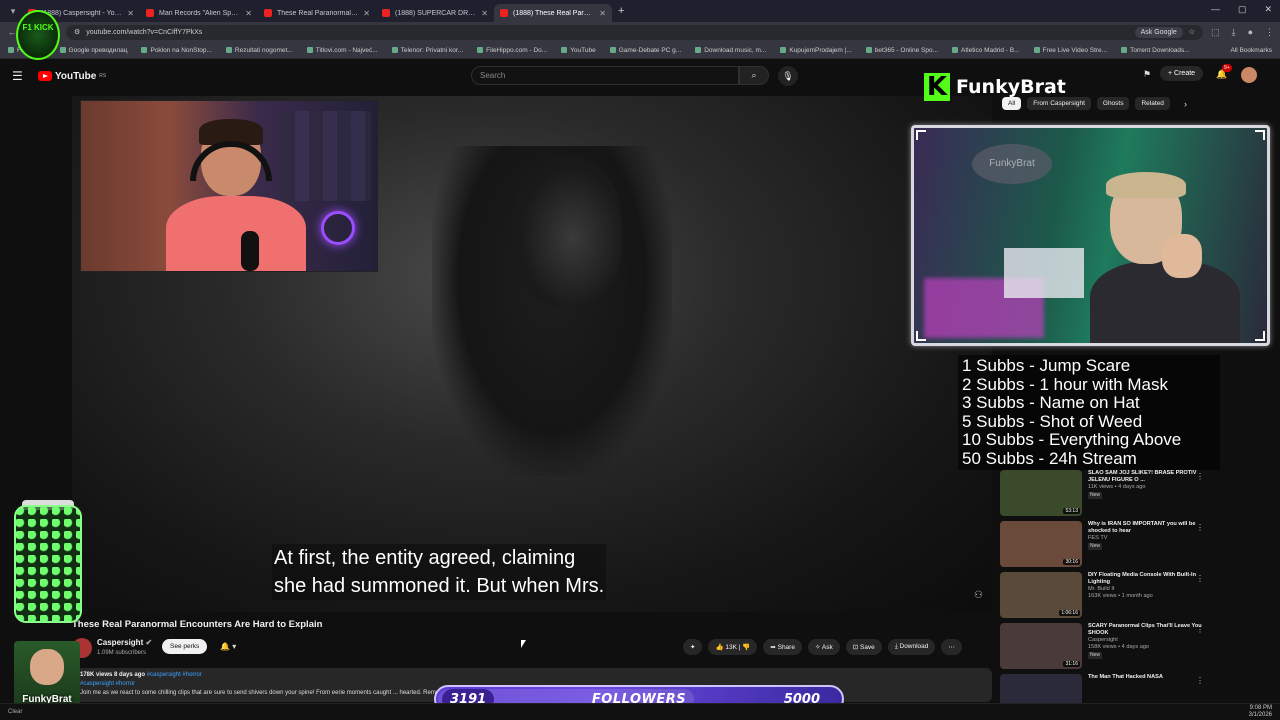 Image resolution: width=1280 pixels, height=720 pixels. I want to click on channel-name: Caspersight ✔, so click(124, 642).